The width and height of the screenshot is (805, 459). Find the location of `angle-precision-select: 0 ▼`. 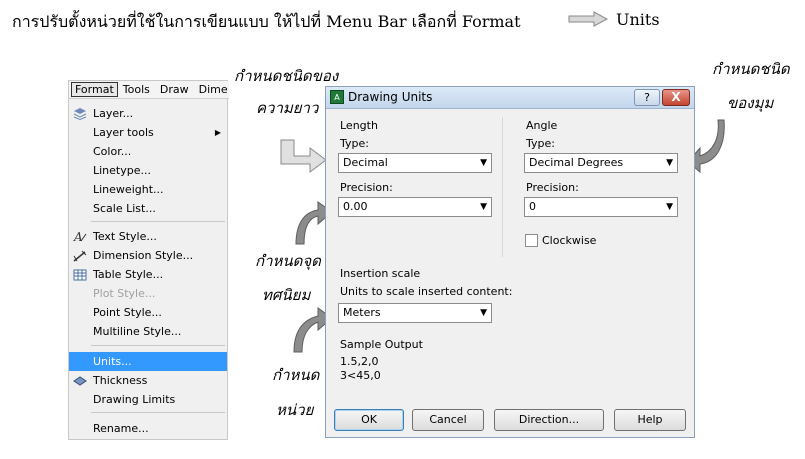

angle-precision-select: 0 ▼ is located at coordinates (601, 207).